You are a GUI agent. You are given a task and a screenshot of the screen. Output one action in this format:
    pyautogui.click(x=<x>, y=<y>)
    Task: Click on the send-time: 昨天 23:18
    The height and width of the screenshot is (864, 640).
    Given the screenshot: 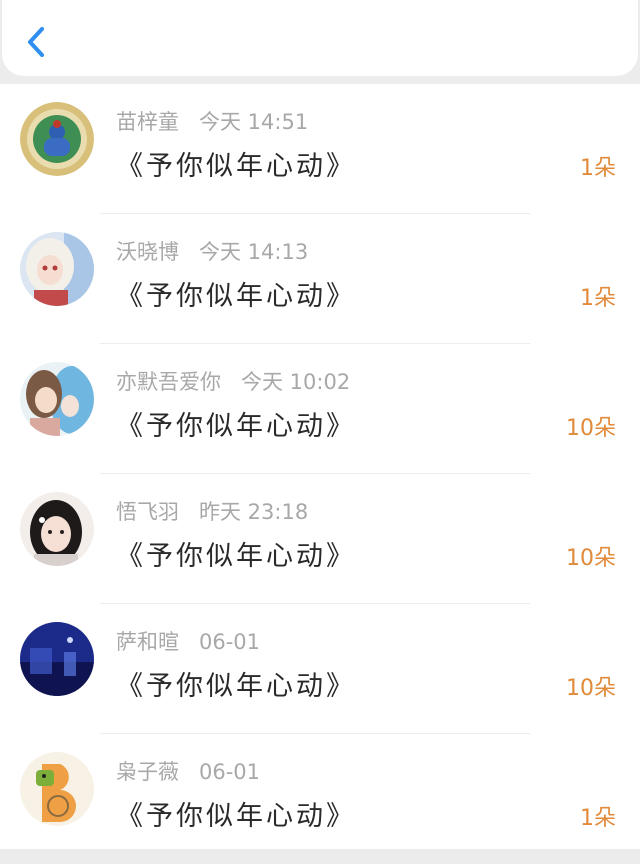 What is the action you would take?
    pyautogui.click(x=254, y=512)
    